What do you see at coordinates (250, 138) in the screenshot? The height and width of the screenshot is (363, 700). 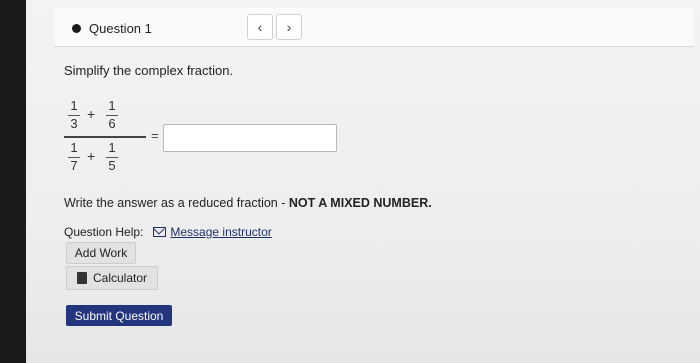 I see `answer-input` at bounding box center [250, 138].